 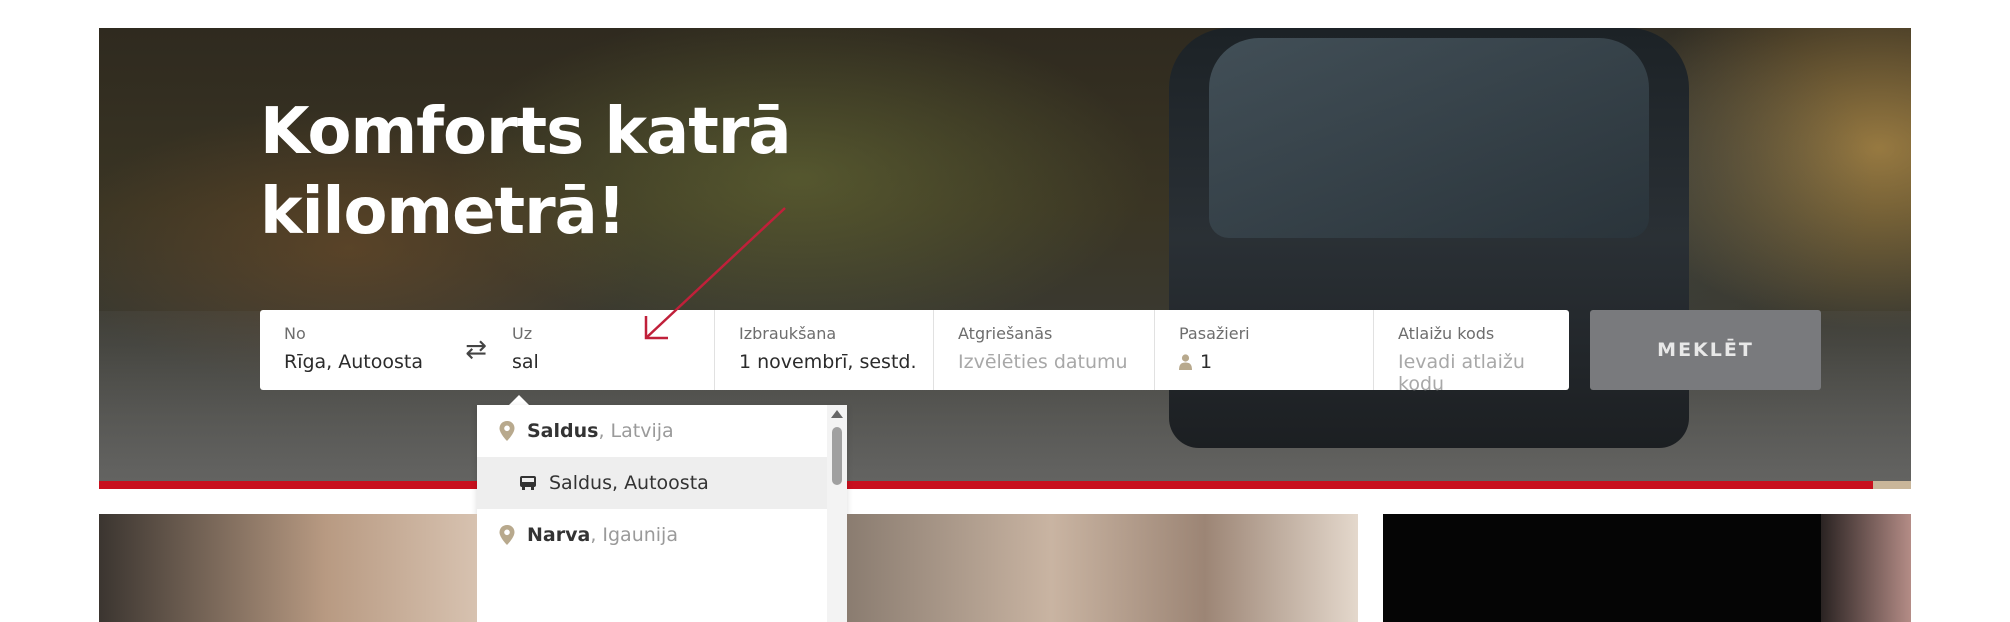 I want to click on departure-date-field: Izbraukšana 1 novembrī, sestd., so click(x=823, y=350).